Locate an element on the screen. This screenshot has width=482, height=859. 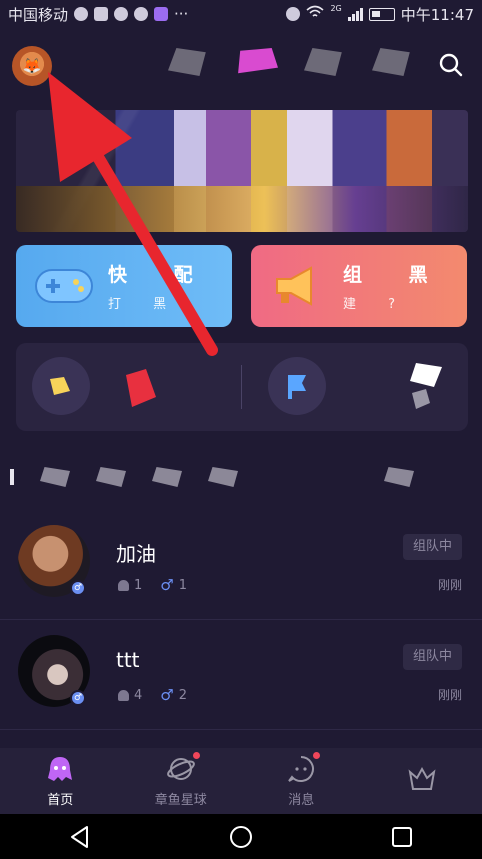
nav-profile is located at coordinates (422, 781).